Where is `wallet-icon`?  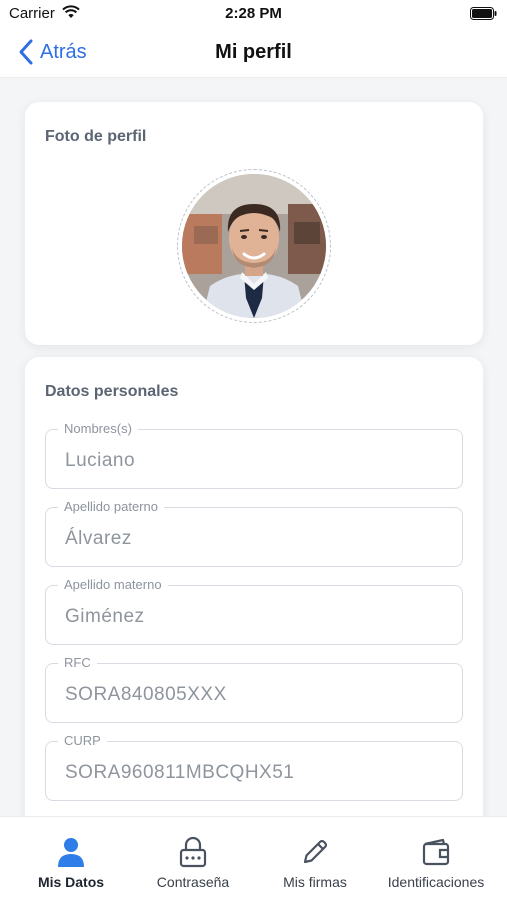 wallet-icon is located at coordinates (436, 852).